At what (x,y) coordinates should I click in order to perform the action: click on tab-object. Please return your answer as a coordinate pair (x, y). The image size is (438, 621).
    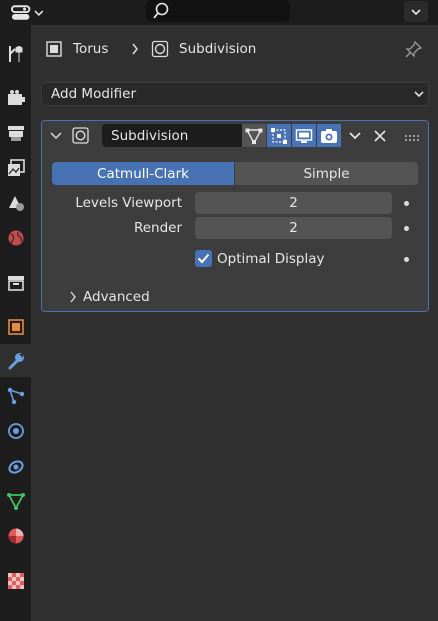
    Looking at the image, I should click on (15, 326).